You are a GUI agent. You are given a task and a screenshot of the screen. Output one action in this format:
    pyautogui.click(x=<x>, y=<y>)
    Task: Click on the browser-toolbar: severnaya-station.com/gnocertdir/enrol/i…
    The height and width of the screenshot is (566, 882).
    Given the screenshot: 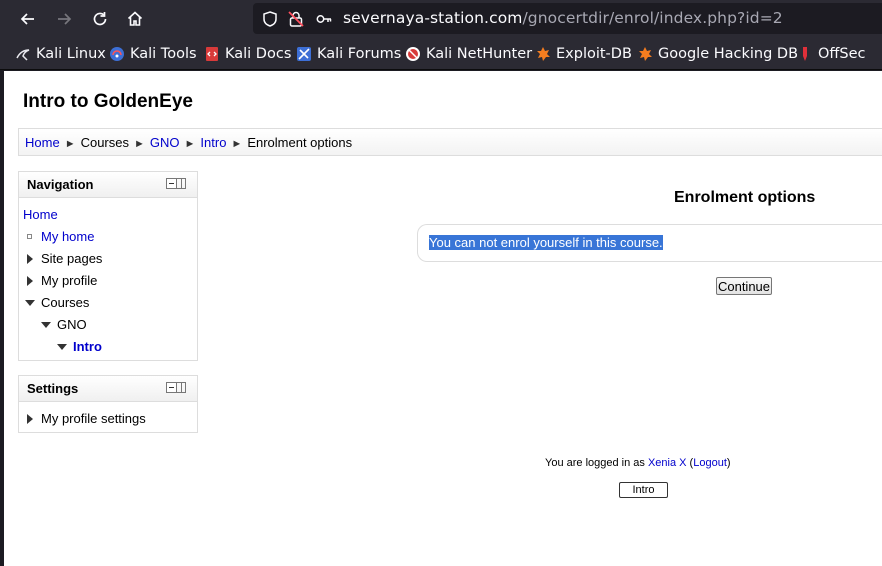 What is the action you would take?
    pyautogui.click(x=441, y=19)
    